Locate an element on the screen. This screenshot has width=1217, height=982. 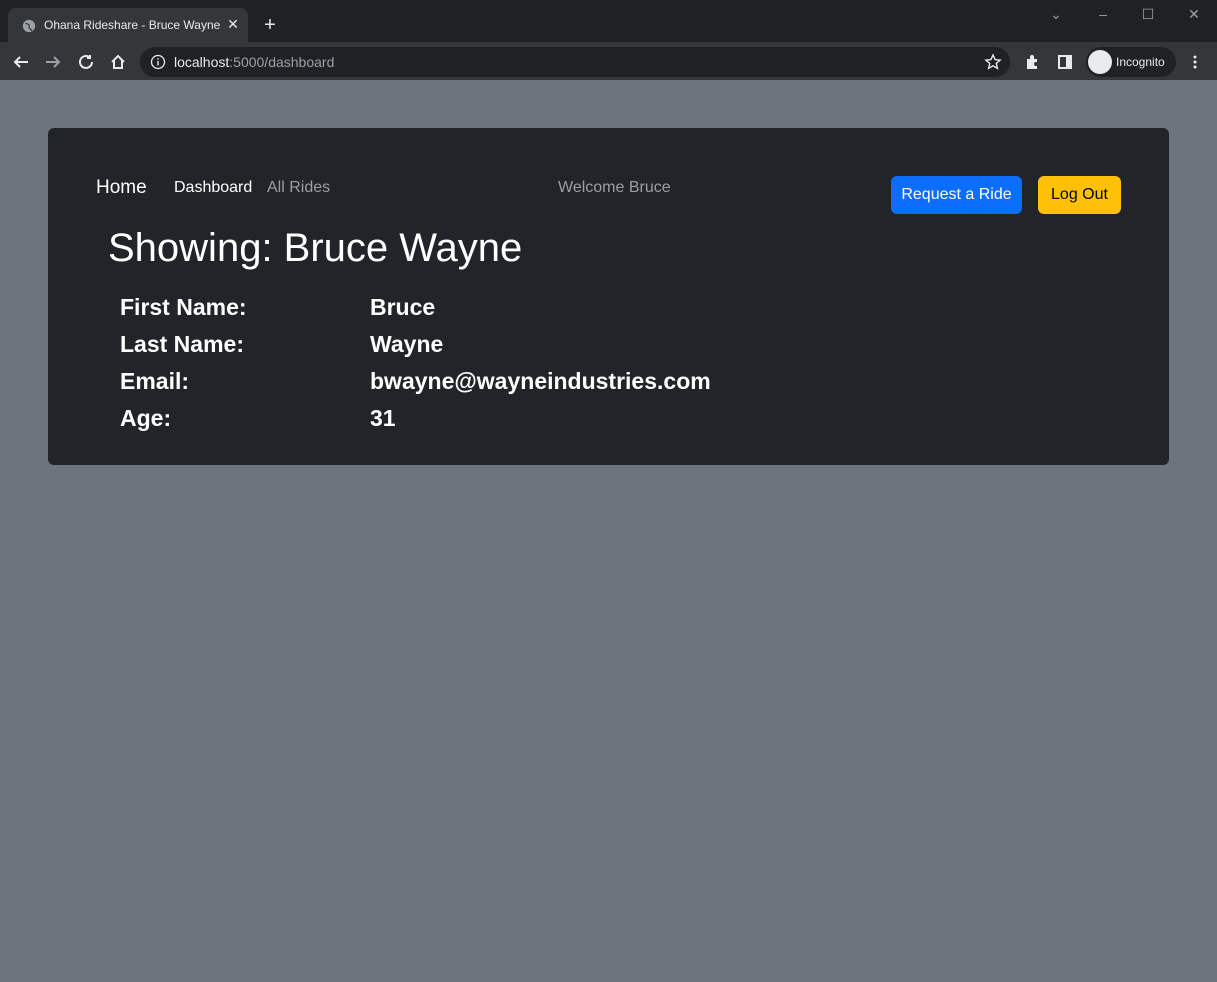
profile-label: Incognito is located at coordinates (1140, 62).